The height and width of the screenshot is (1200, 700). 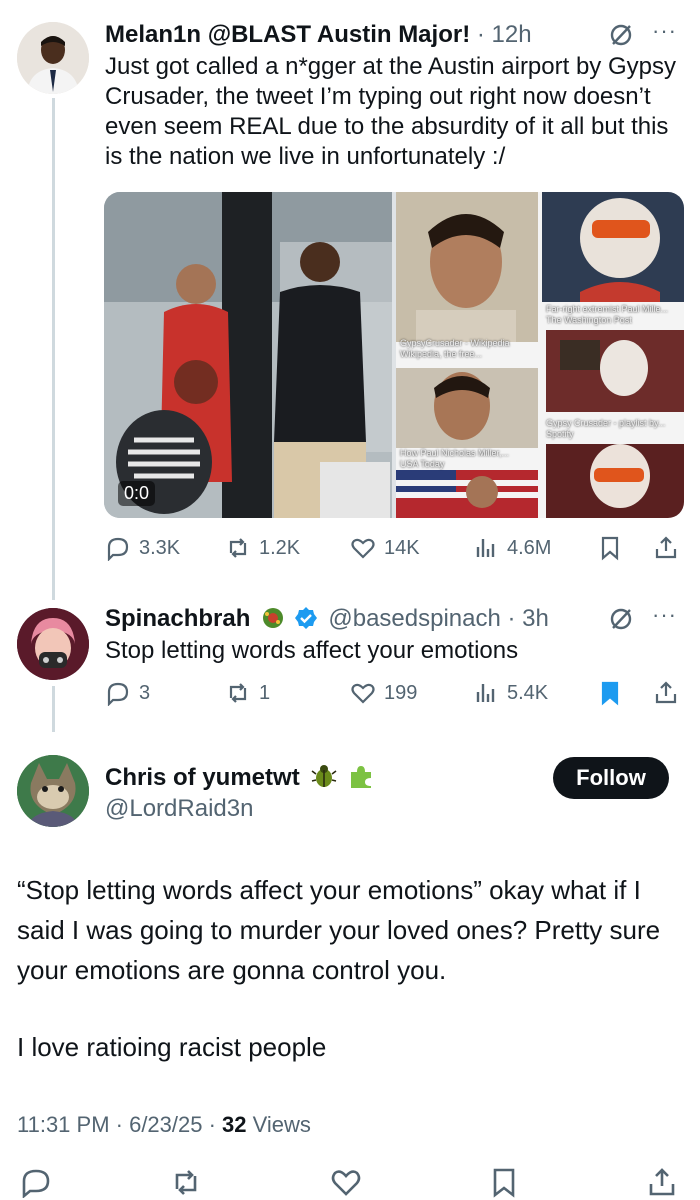 I want to click on video-thumbnail: 0:0, so click(x=248, y=355).